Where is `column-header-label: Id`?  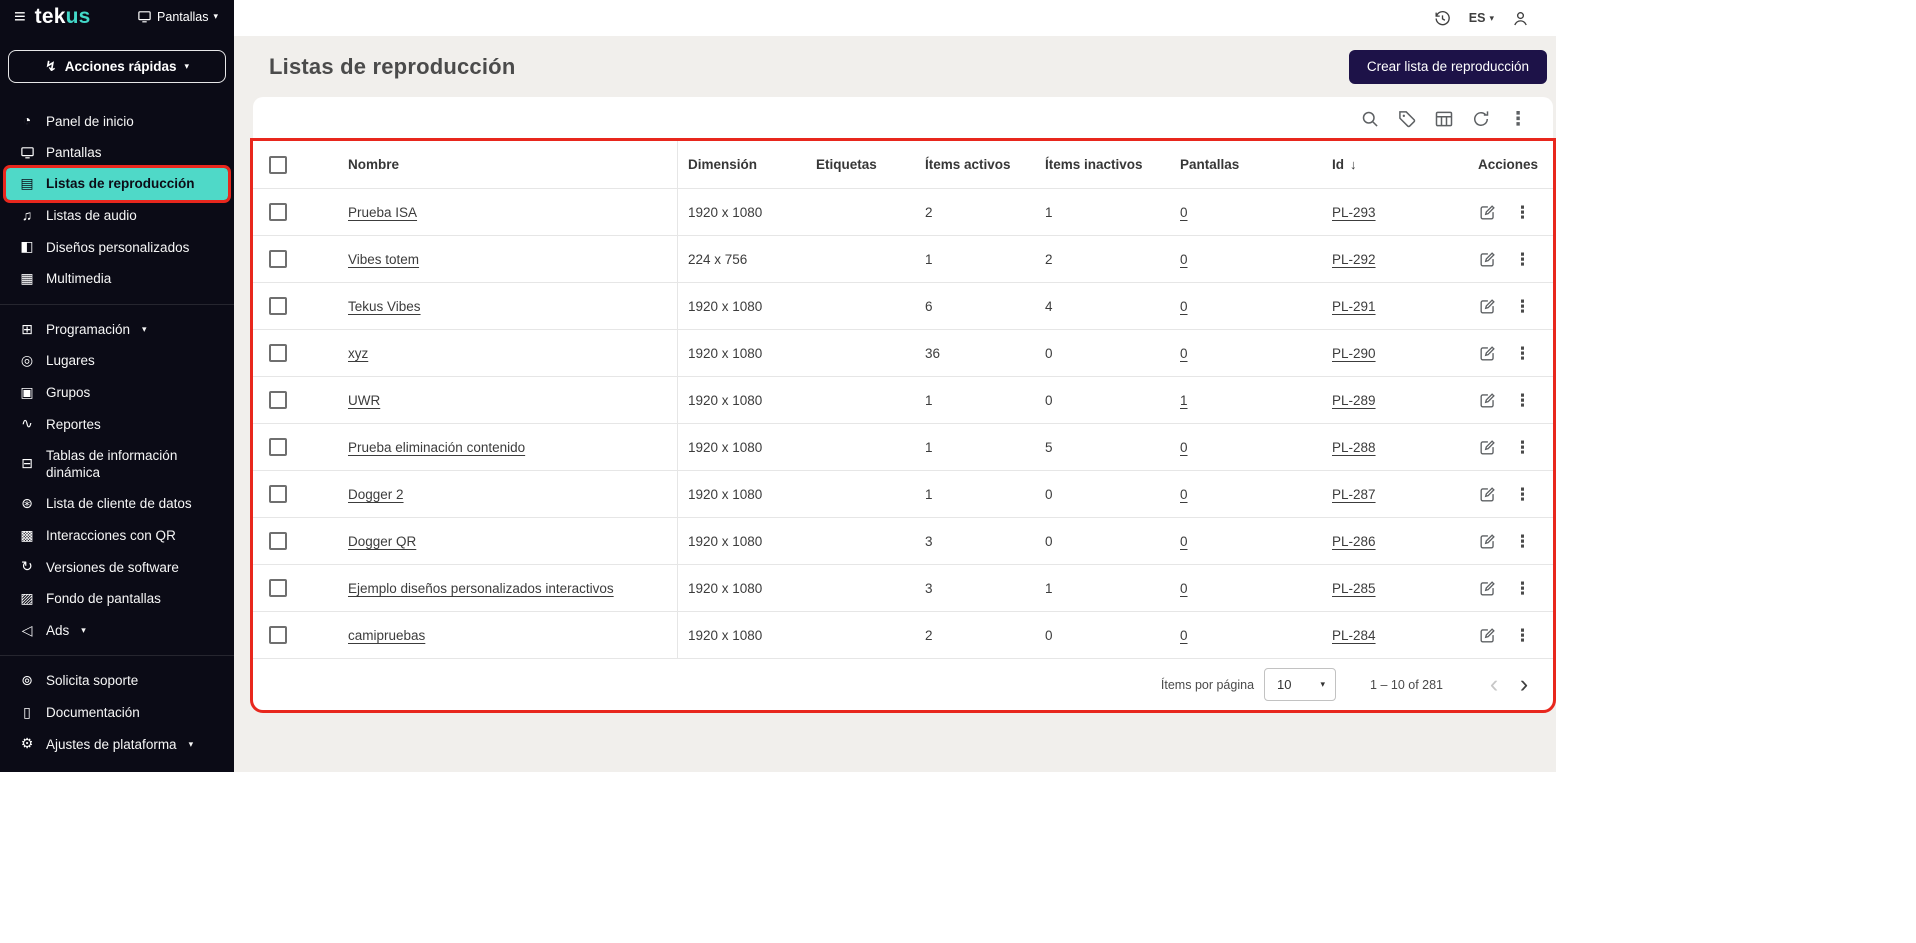
column-header-label: Id is located at coordinates (1338, 164).